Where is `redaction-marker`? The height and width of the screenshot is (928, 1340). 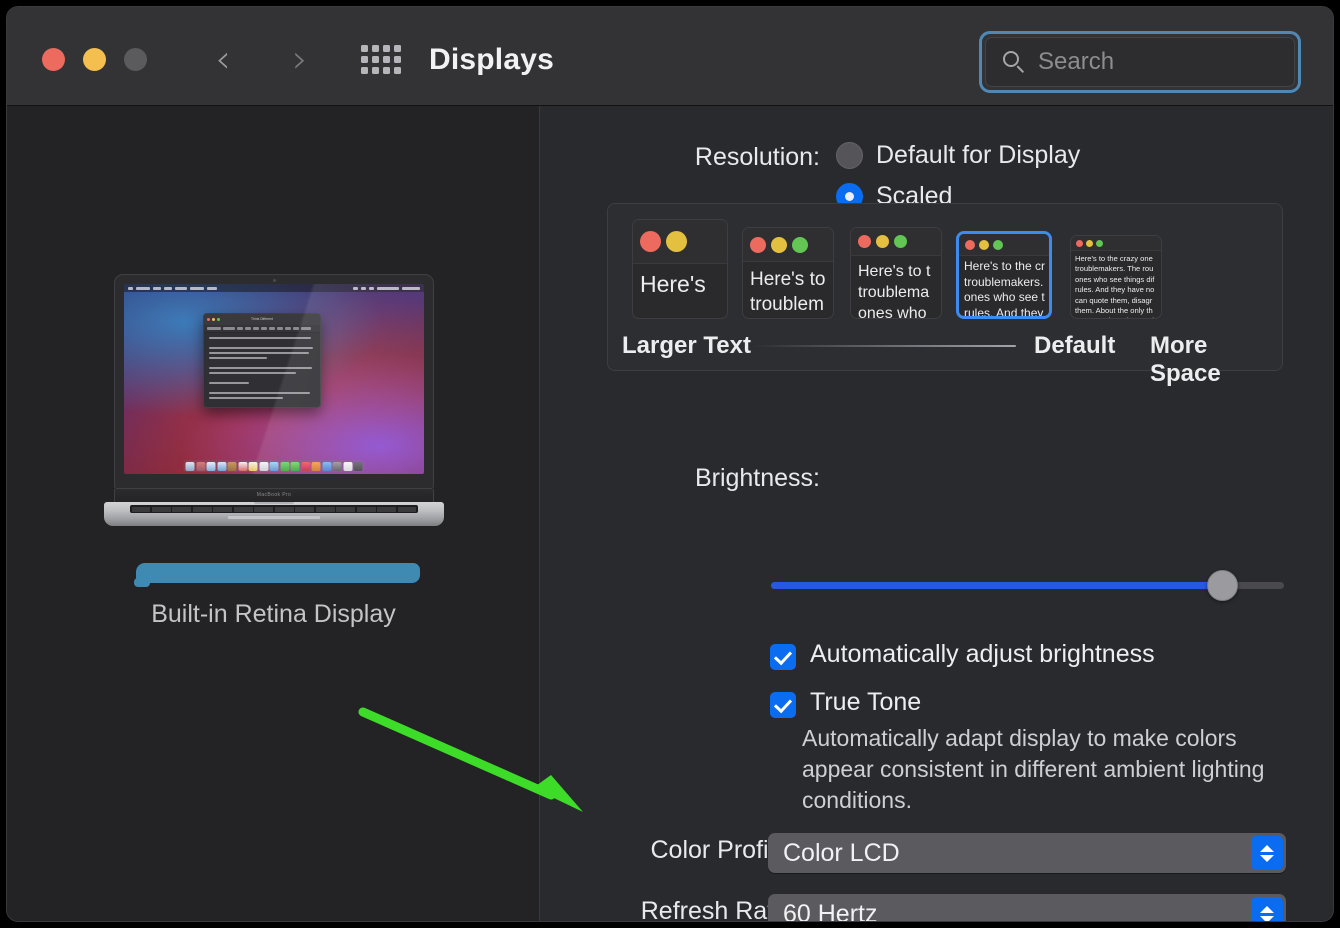
redaction-marker is located at coordinates (277, 575).